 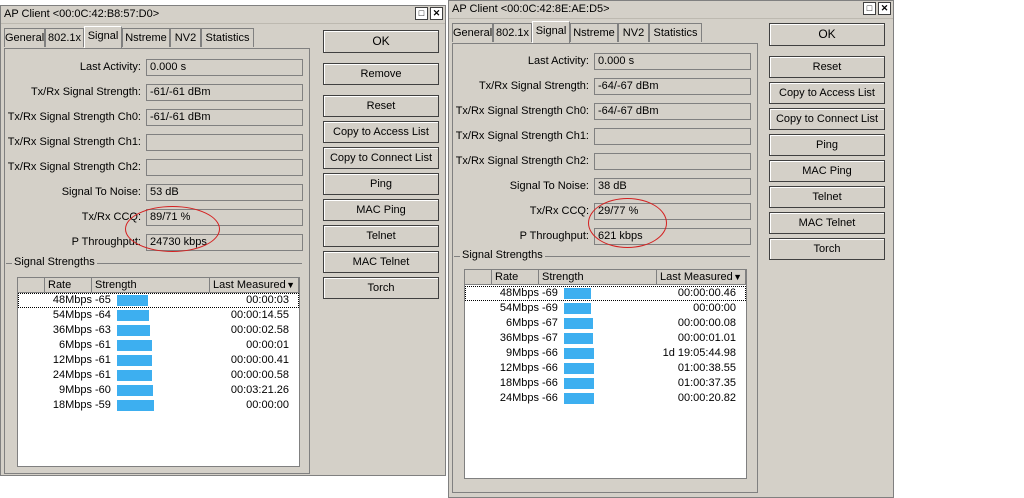 What do you see at coordinates (381, 74) in the screenshot?
I see `remove-button: Remove` at bounding box center [381, 74].